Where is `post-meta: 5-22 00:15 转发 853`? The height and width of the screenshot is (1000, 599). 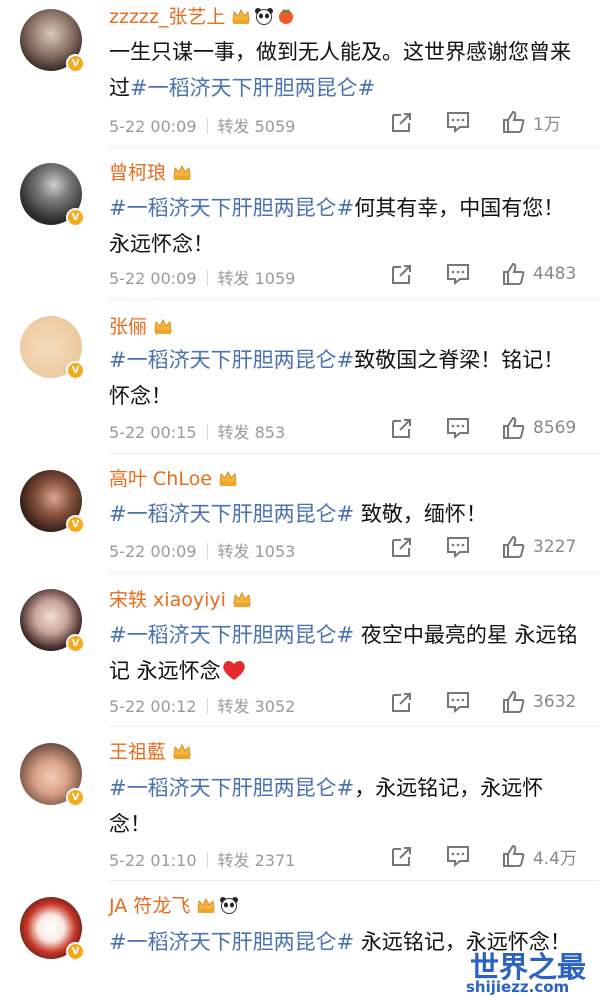 post-meta: 5-22 00:15 转发 853 is located at coordinates (197, 432).